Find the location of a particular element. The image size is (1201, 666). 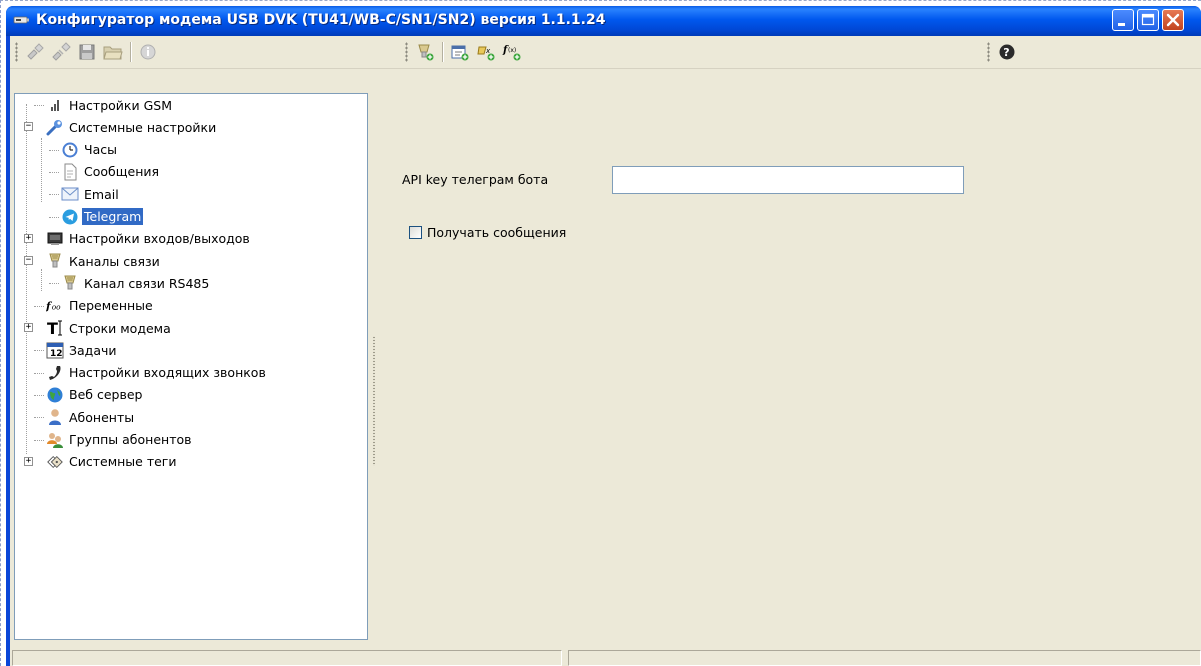

user-icon is located at coordinates (55, 417).